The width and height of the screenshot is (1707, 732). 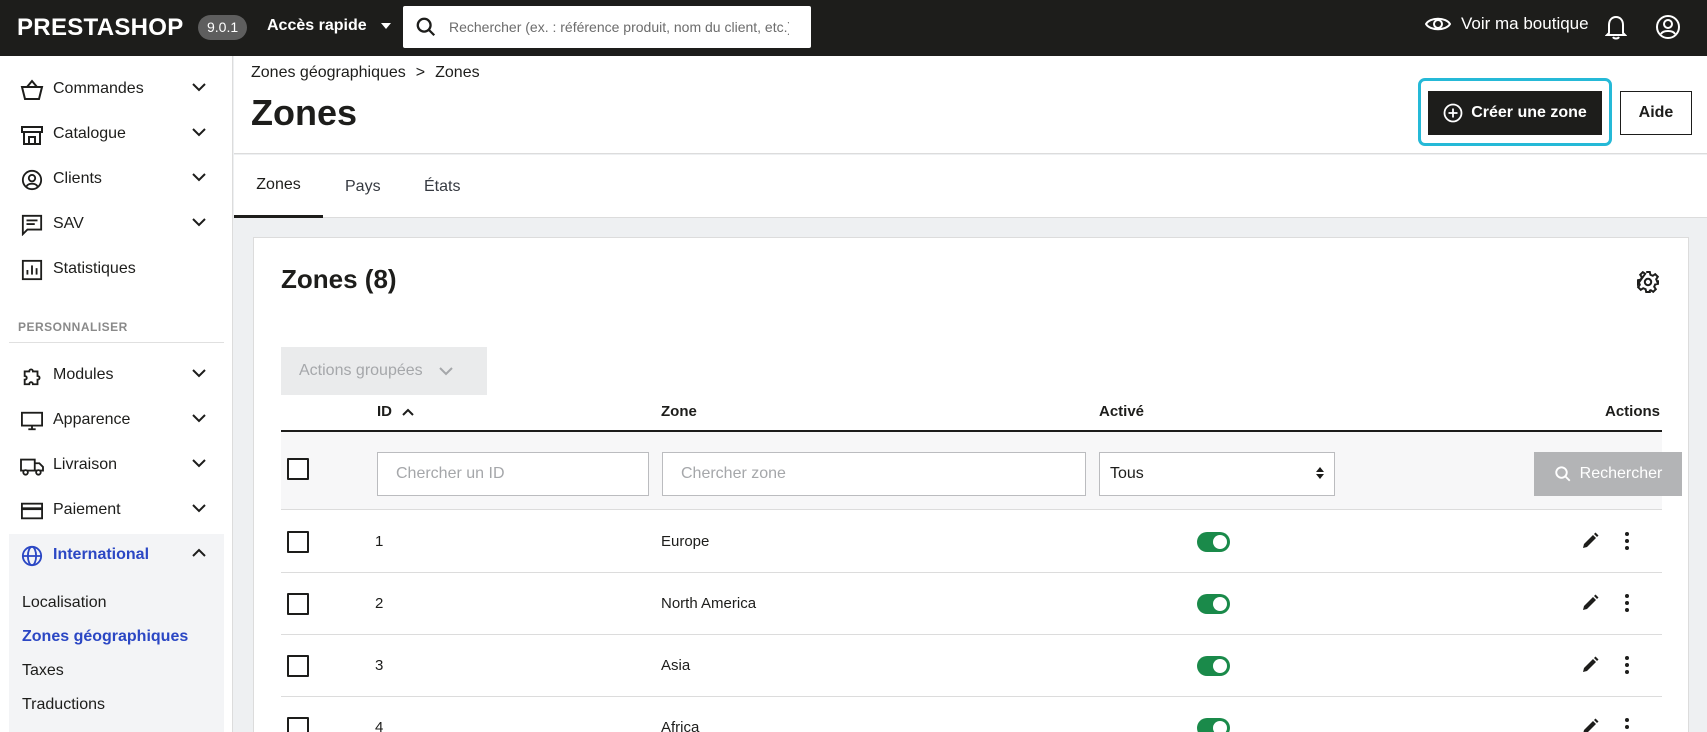 I want to click on breadcrumb: Zones géographiques > Zones, so click(x=365, y=73).